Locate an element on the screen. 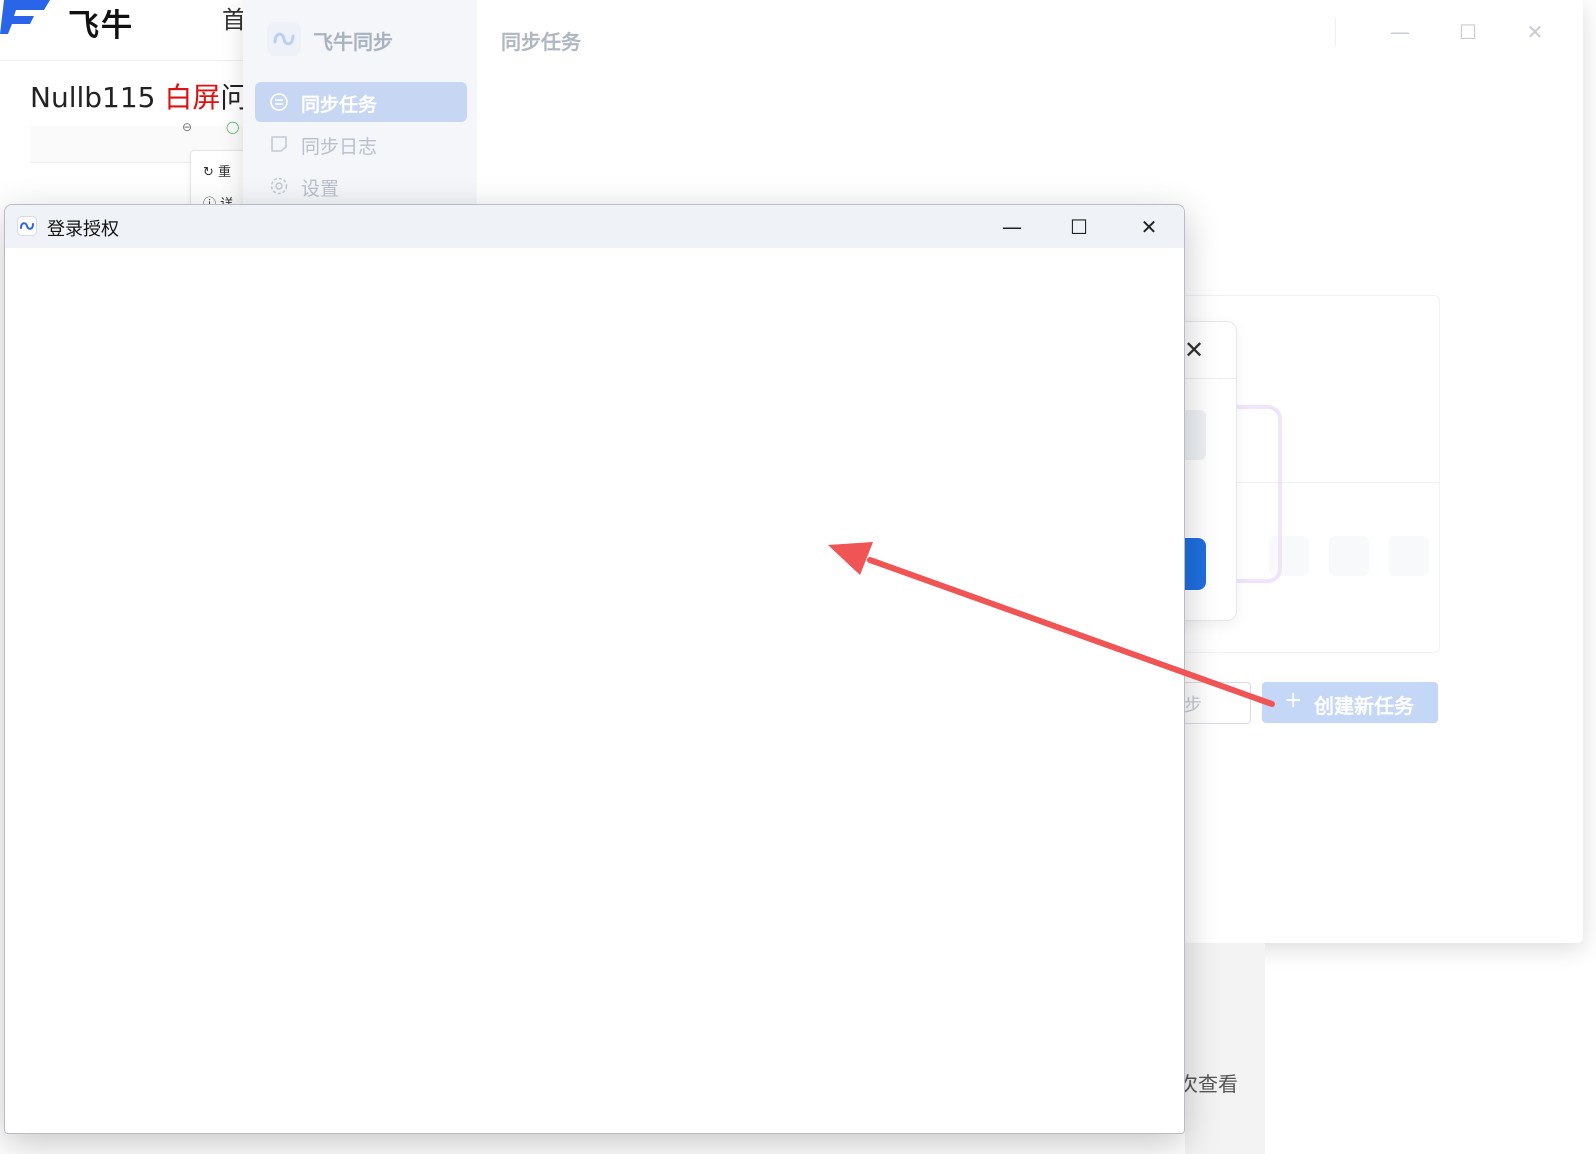  minimize-button: — is located at coordinates (1400, 32).